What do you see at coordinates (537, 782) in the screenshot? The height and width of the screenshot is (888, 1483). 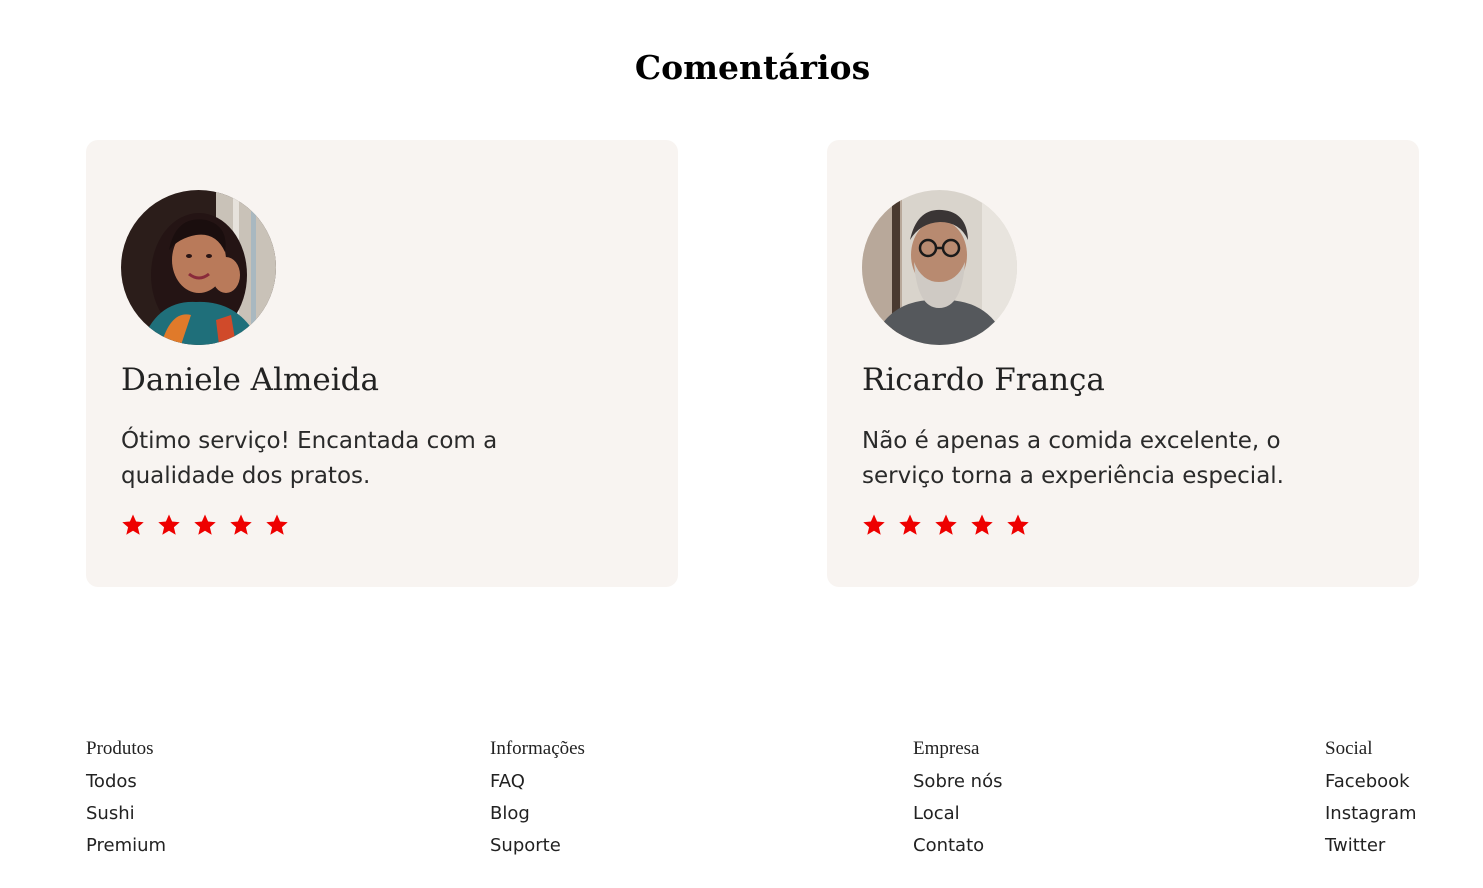 I see `footer-link-faq: FAQ` at bounding box center [537, 782].